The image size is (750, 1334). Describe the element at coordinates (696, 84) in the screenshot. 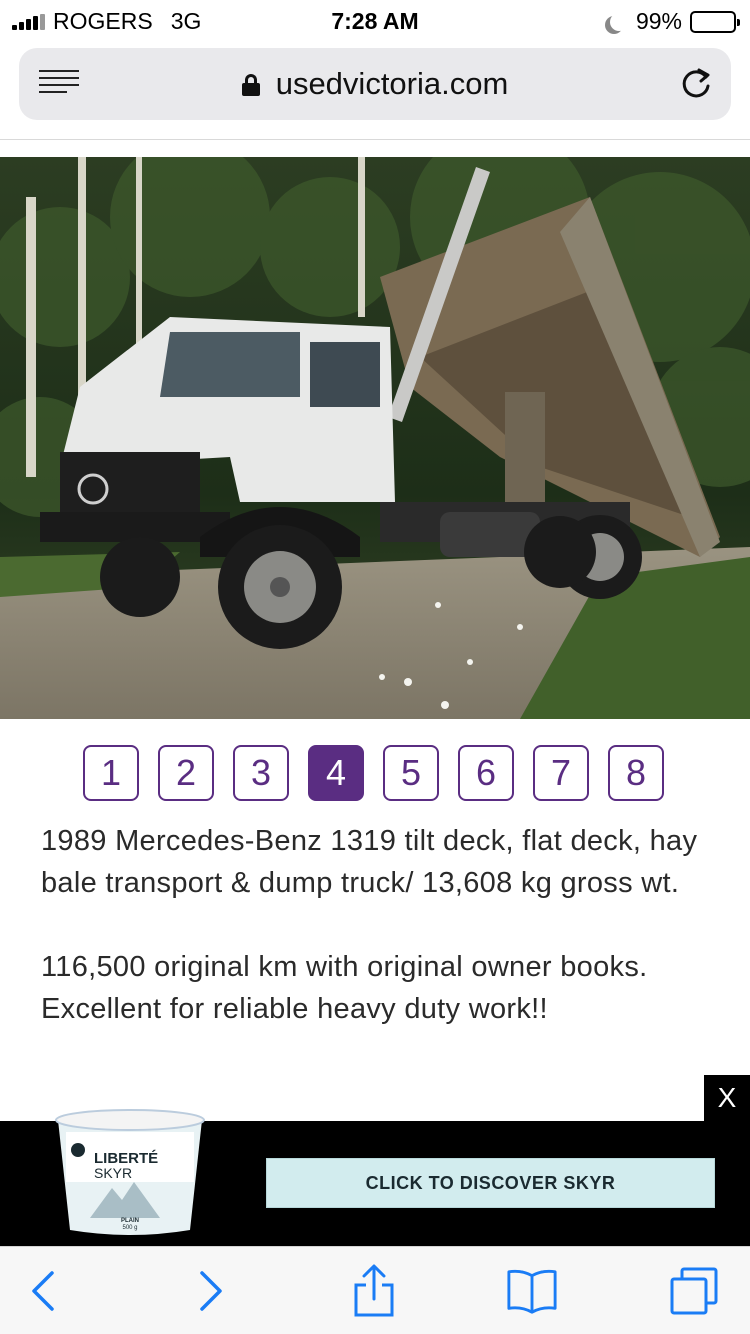

I see `reload-icon` at that location.